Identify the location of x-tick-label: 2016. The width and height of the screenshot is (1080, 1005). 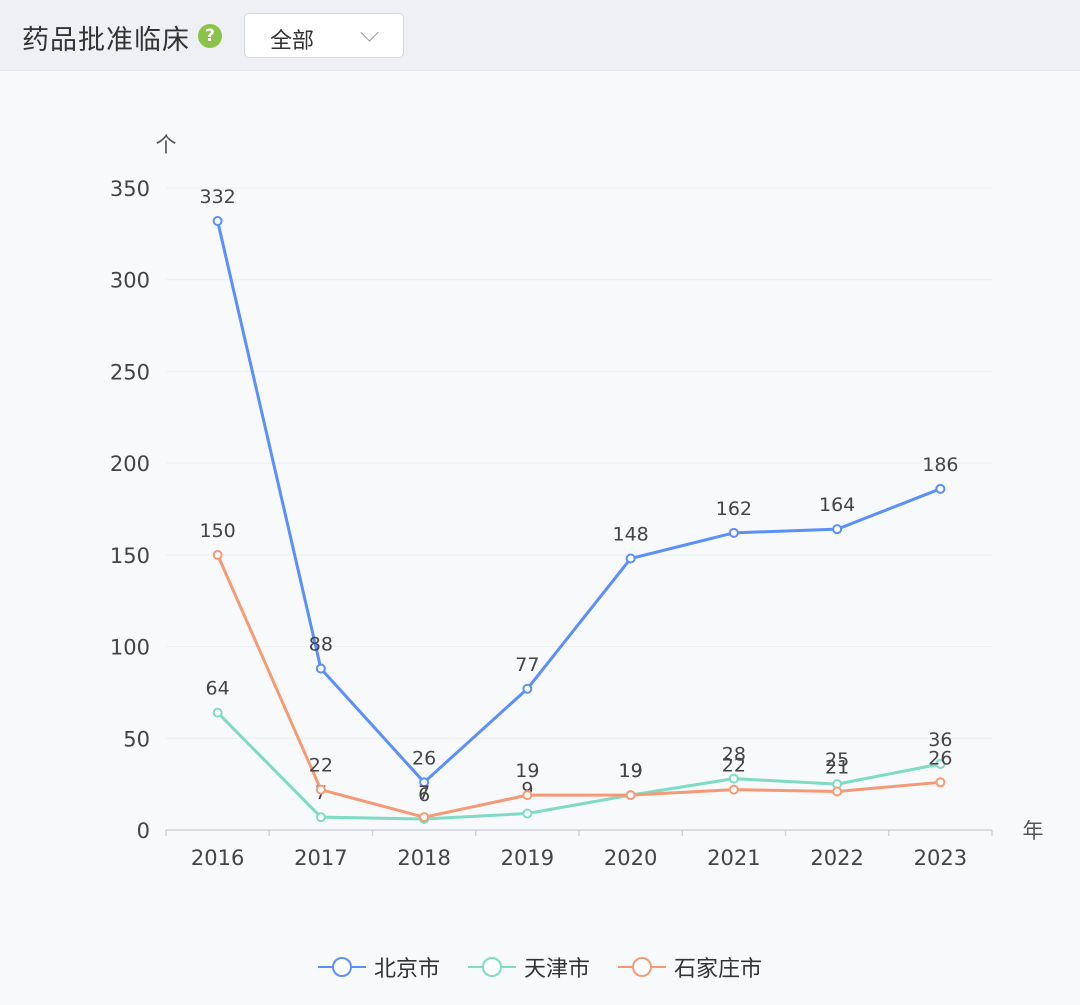
(217, 858).